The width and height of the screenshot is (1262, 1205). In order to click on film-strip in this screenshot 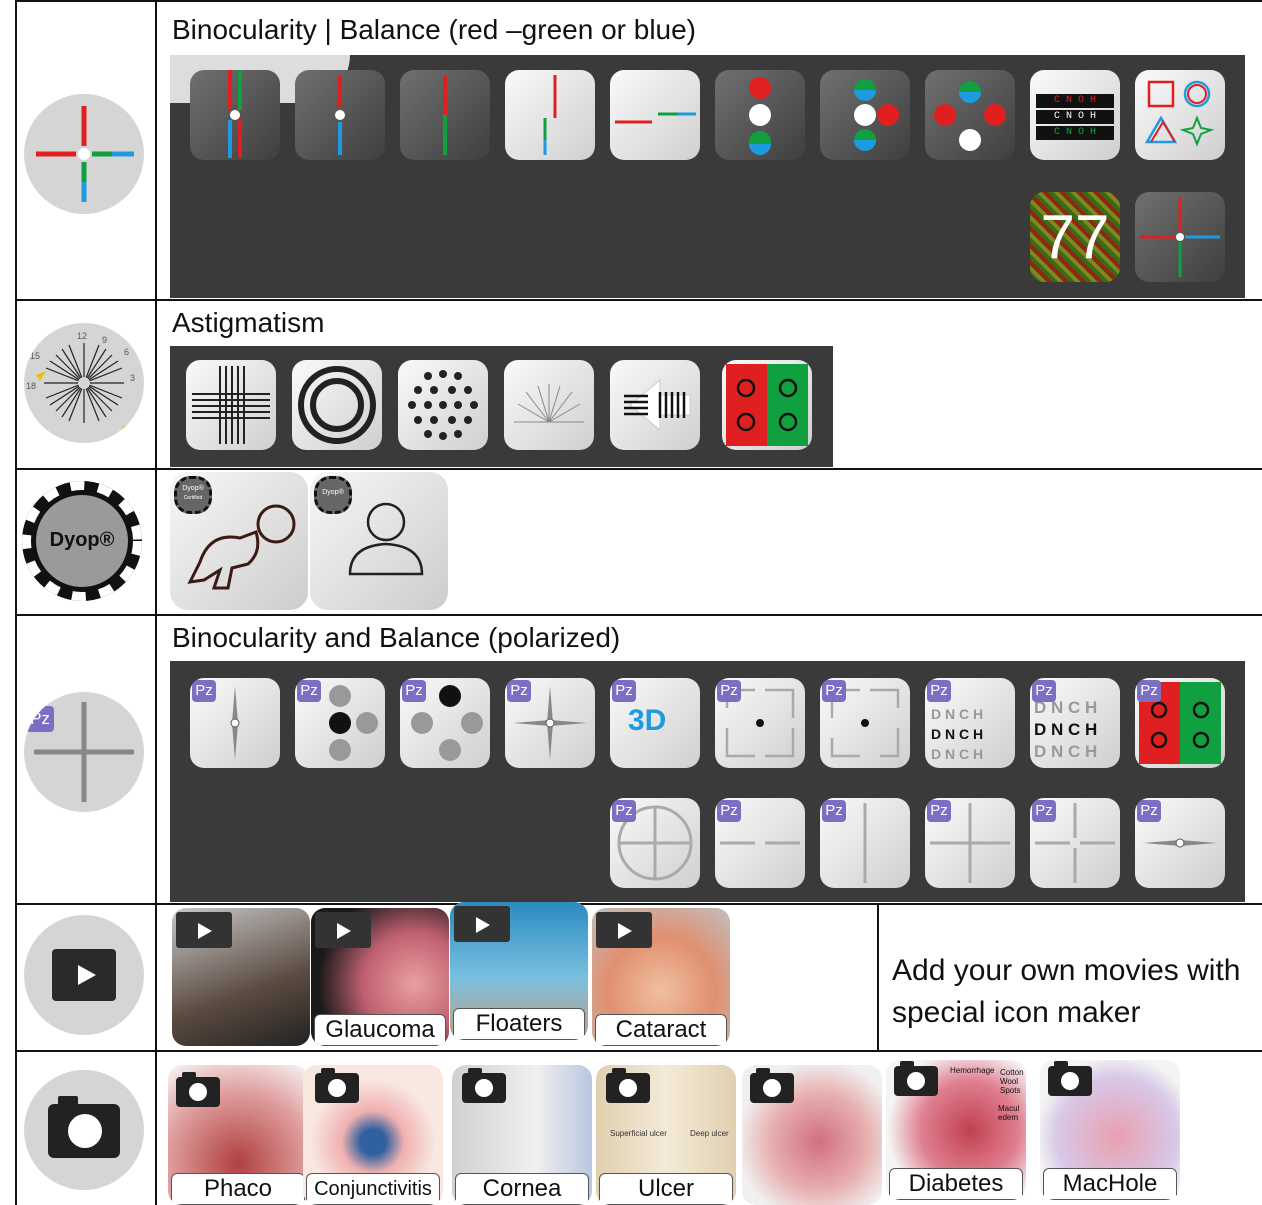, I will do `click(84, 975)`.